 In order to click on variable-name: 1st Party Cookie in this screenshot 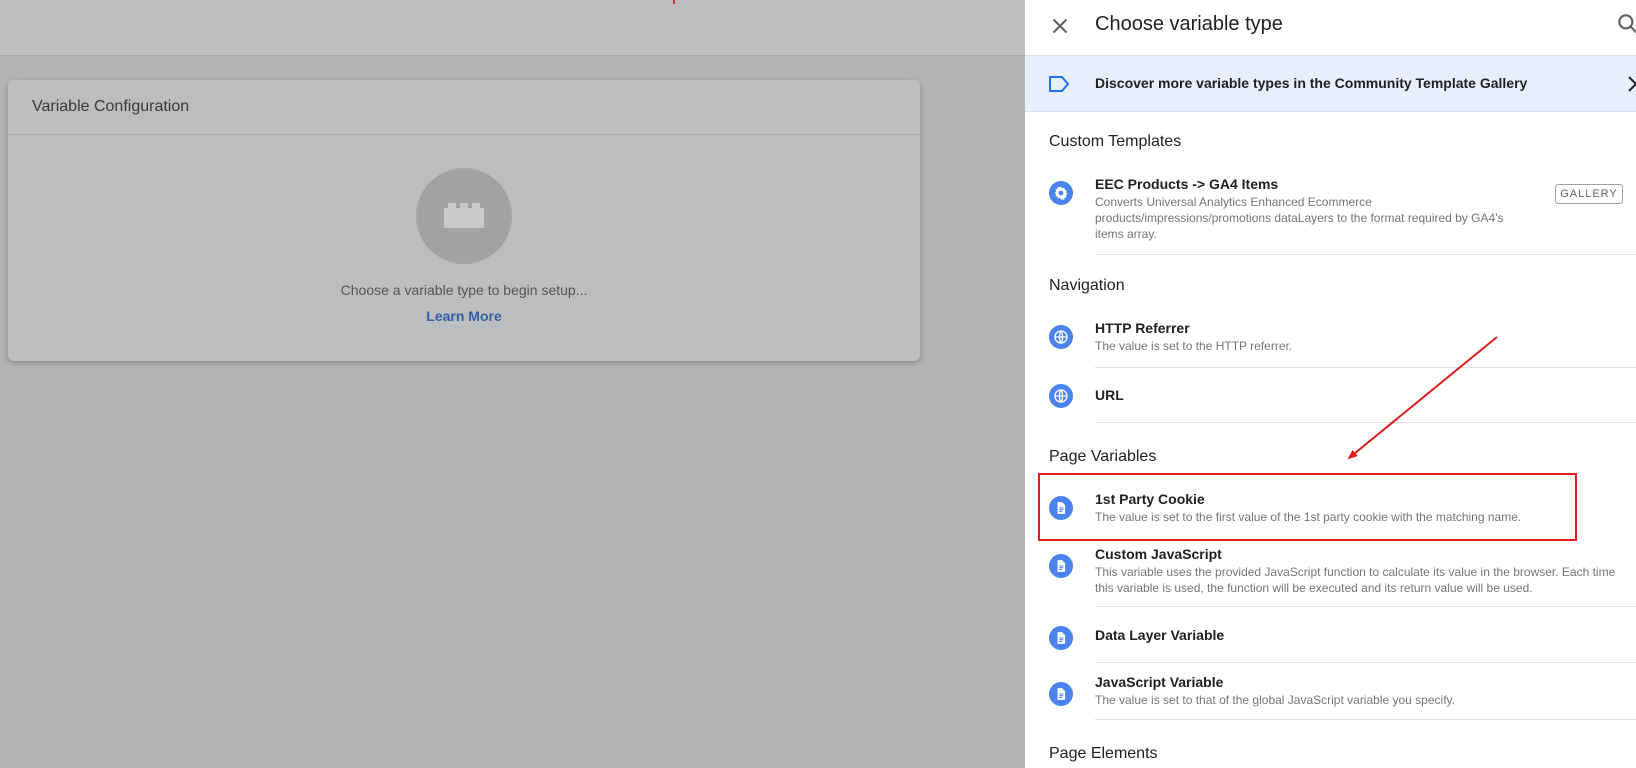, I will do `click(1150, 499)`.